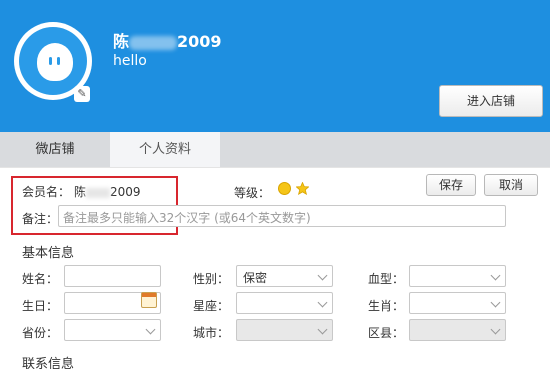 This screenshot has height=369, width=550. Describe the element at coordinates (284, 276) in the screenshot. I see `gender-select: 保密` at that location.